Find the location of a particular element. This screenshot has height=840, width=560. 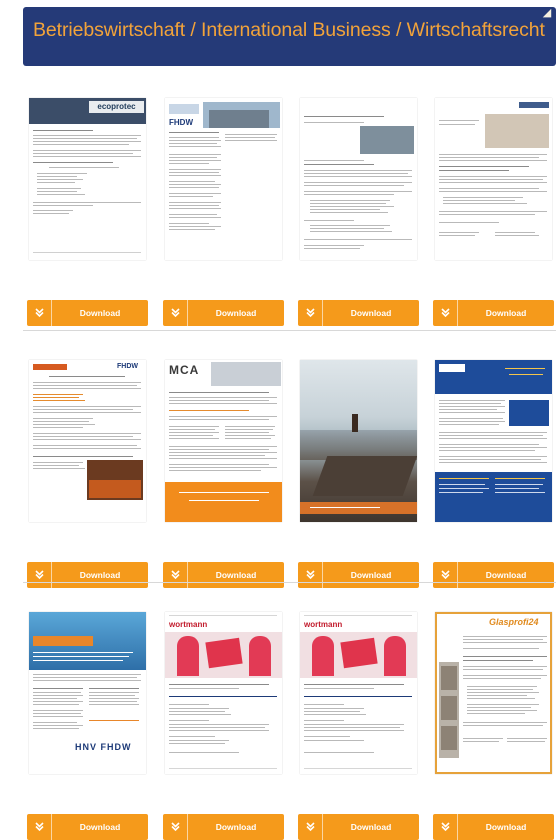

document-card: HNV FHDW Download is located at coordinates (87, 726).